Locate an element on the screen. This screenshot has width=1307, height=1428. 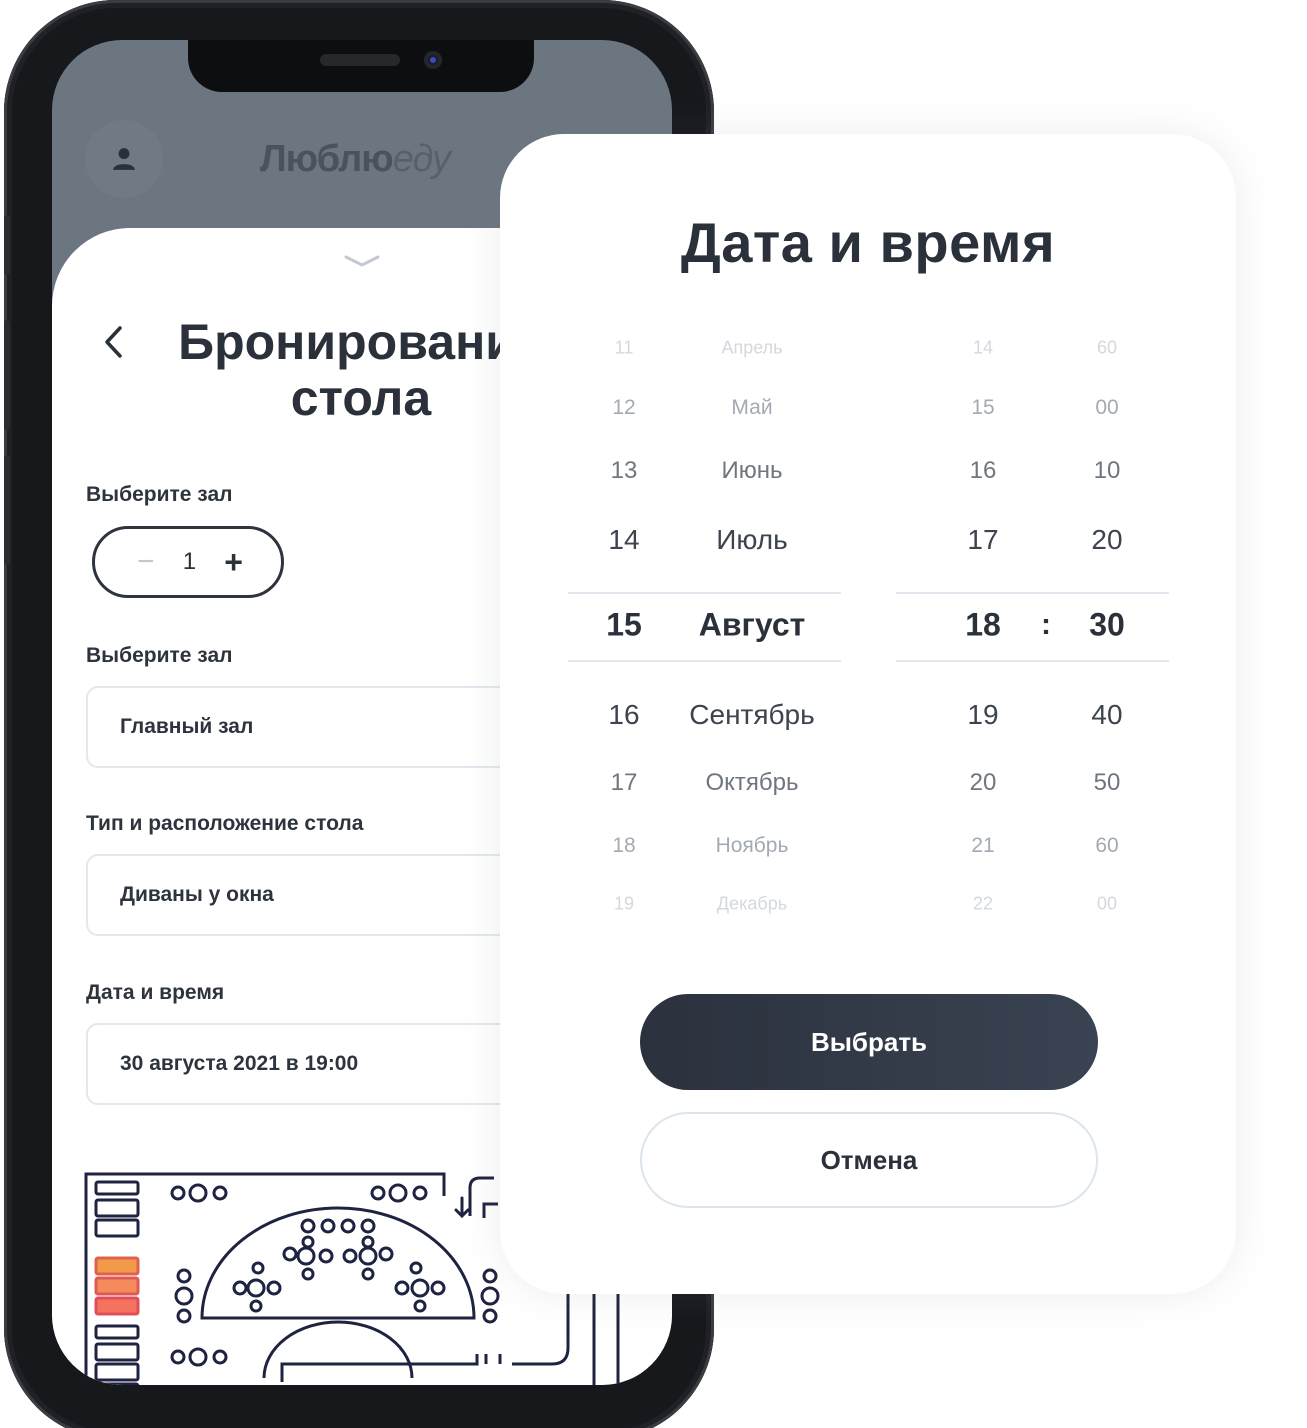
hour-option: 17 is located at coordinates (982, 540).